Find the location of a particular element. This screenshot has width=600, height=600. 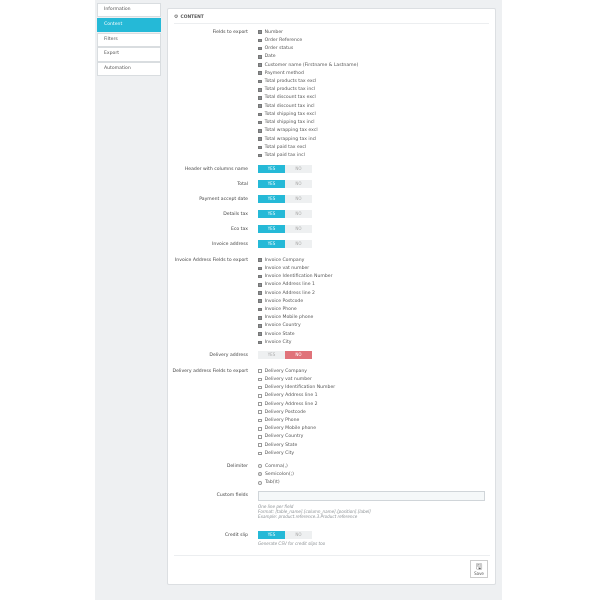

option-row: Tab(\t) is located at coordinates (276, 482).